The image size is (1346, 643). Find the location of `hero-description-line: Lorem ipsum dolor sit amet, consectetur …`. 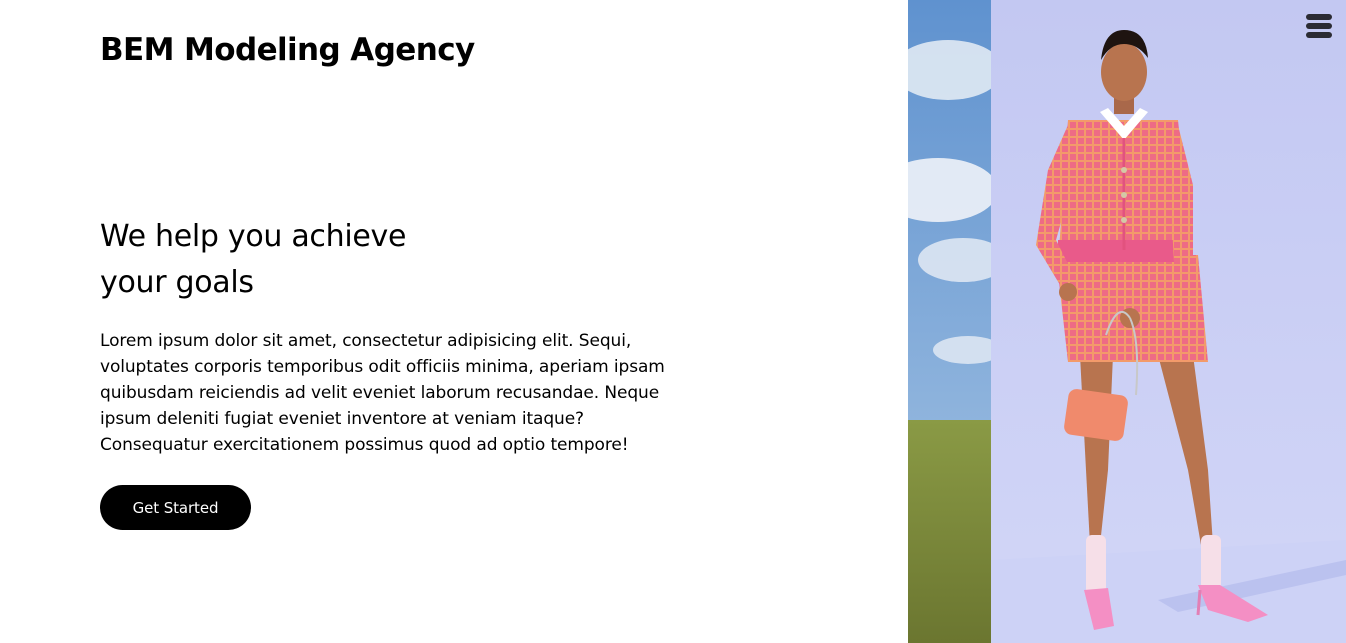

hero-description-line: Lorem ipsum dolor sit amet, consectetur … is located at coordinates (366, 341).